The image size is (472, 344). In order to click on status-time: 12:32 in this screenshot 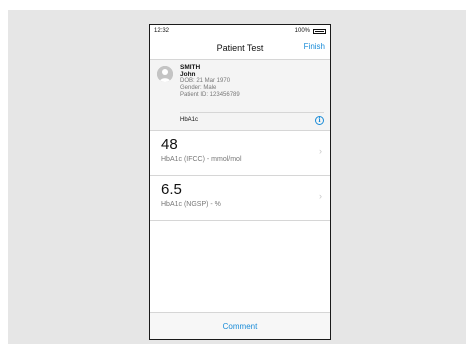, I will do `click(162, 31)`.